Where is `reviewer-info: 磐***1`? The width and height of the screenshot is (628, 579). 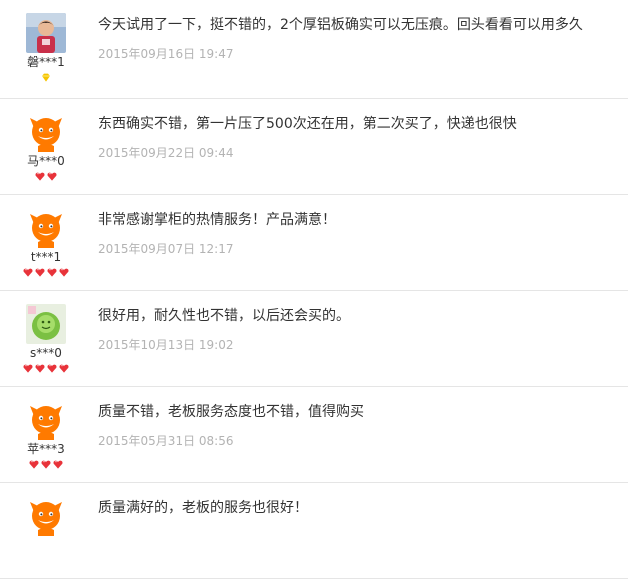 reviewer-info: 磐***1 is located at coordinates (46, 48).